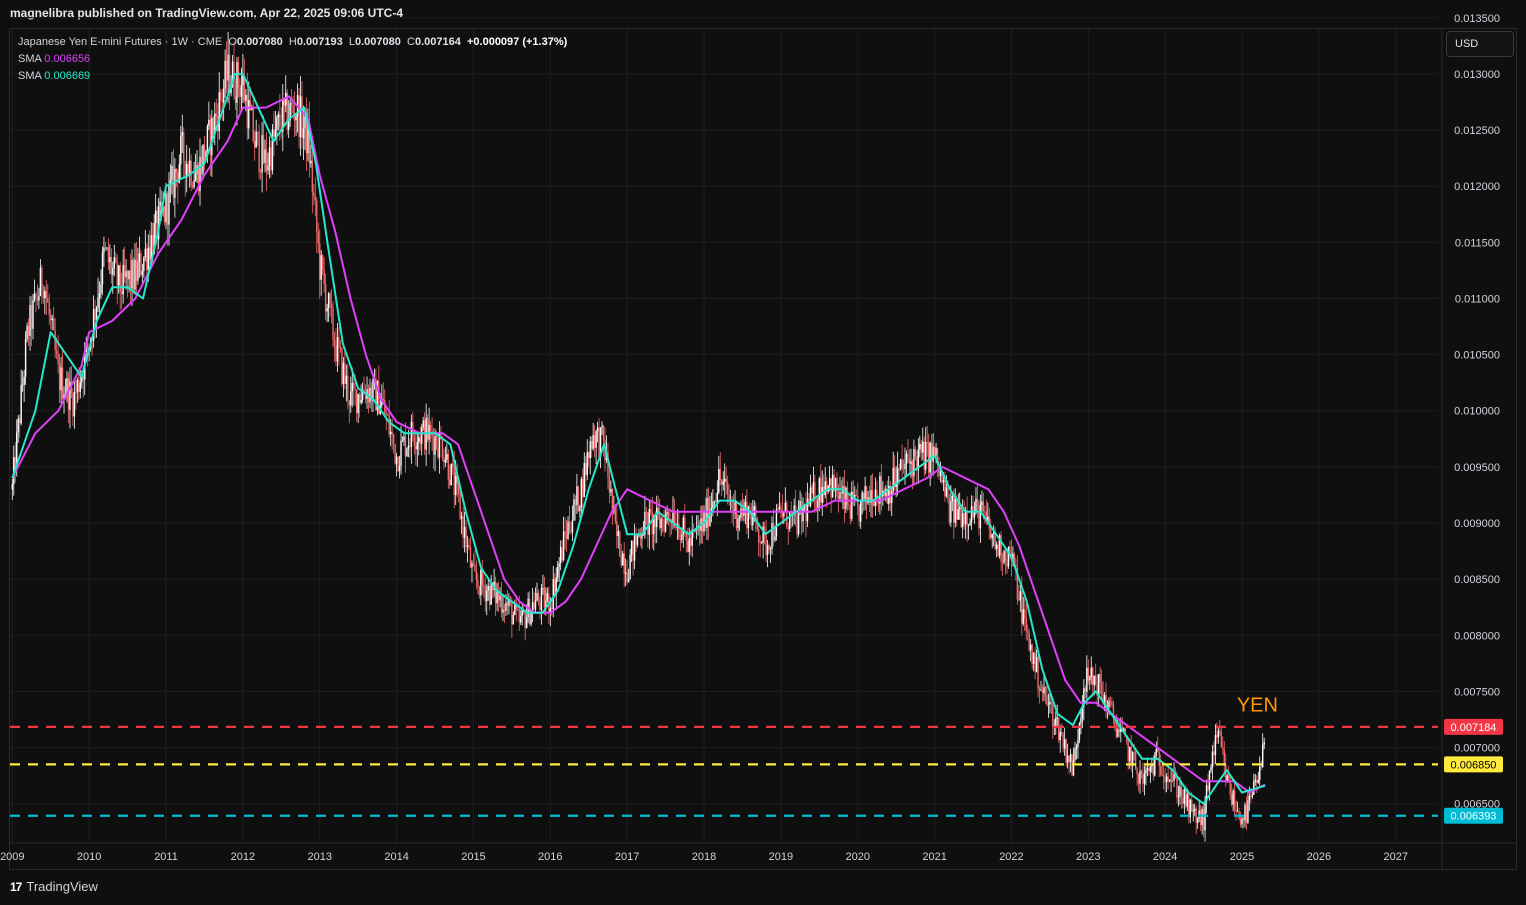  Describe the element at coordinates (12, 857) in the screenshot. I see `x-tick-label: 2009` at that location.